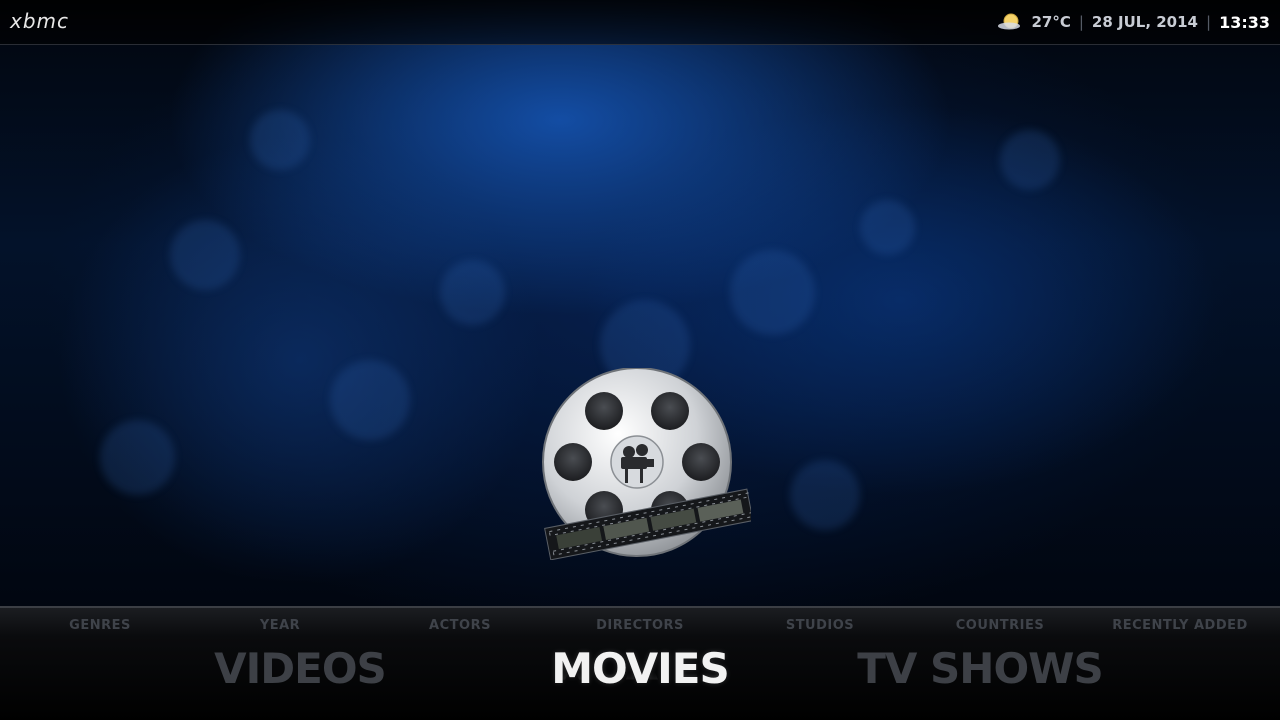  I want to click on submenu-item-recently-added: RECENTLY ADDED, so click(1180, 625).